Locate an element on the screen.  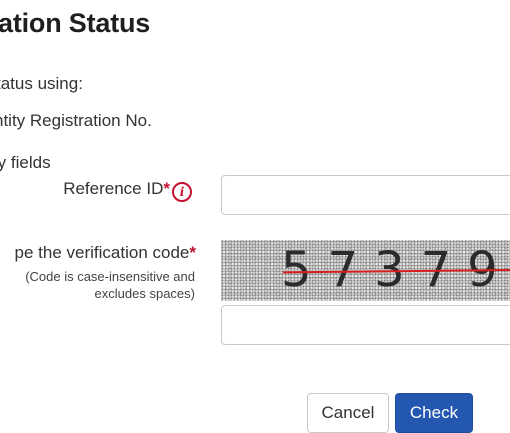
verification-code-label: pe the verification code* is located at coordinates (105, 253).